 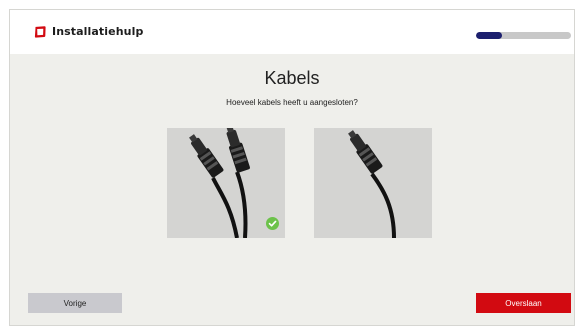 What do you see at coordinates (292, 32) in the screenshot?
I see `header-bar: Installatiehulp` at bounding box center [292, 32].